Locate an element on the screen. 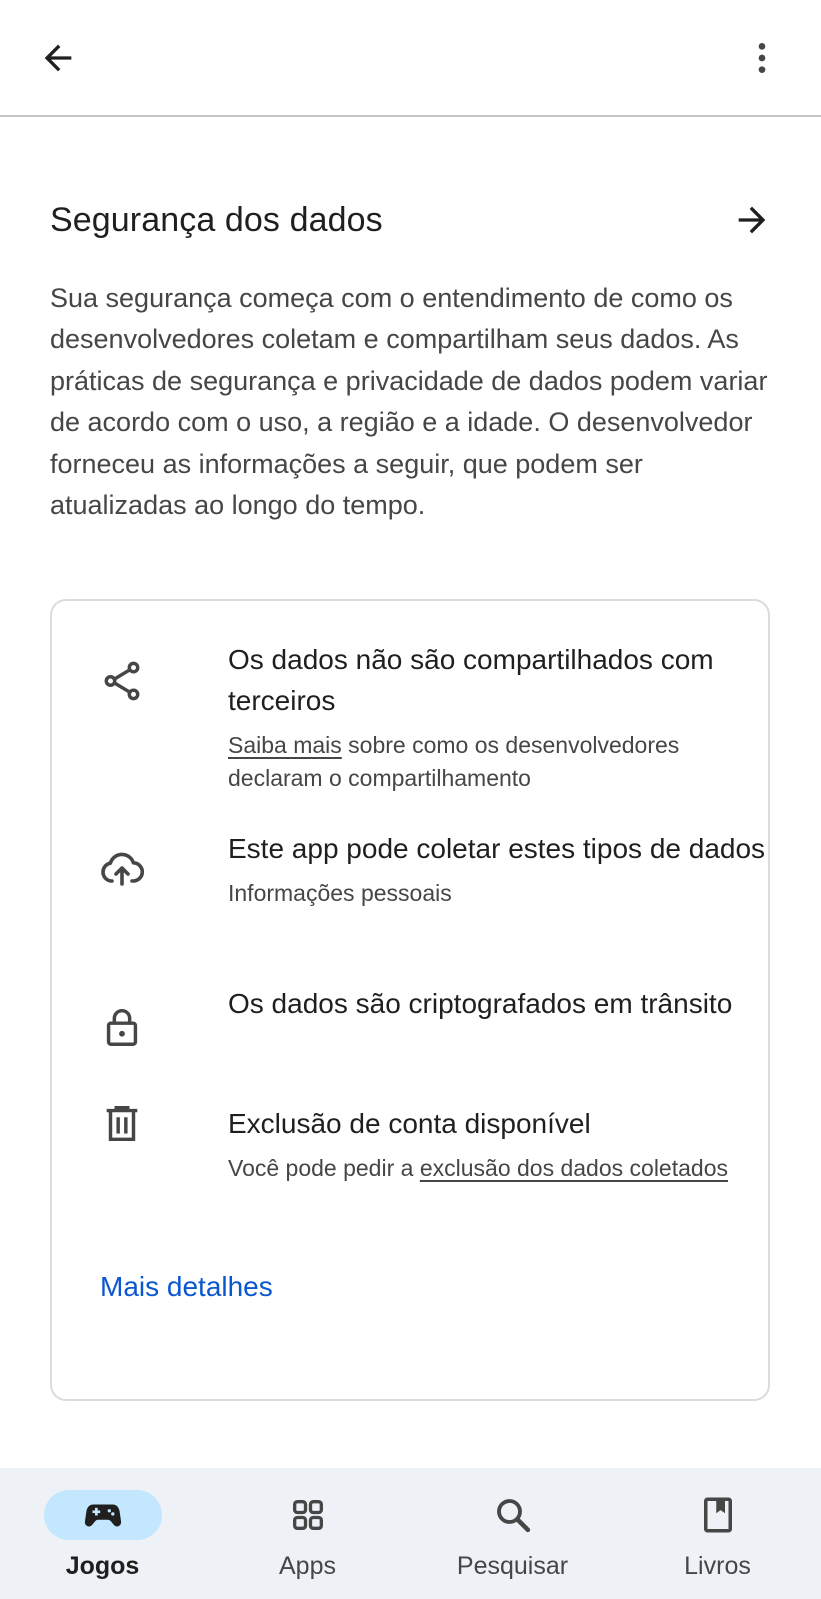  section-title: Segurança dos dados is located at coordinates (216, 219).